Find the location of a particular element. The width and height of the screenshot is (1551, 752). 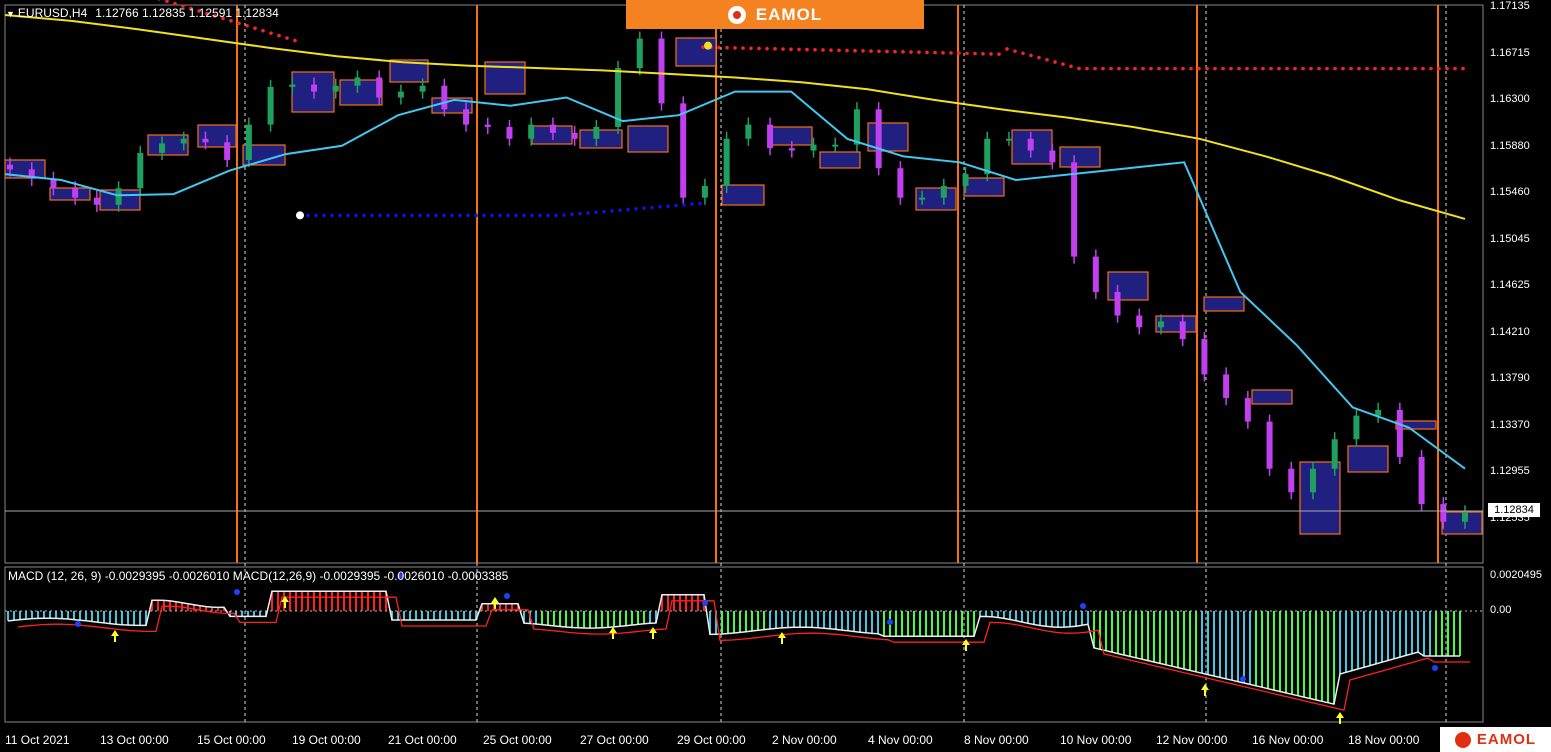

time-tick-label: 11 Oct 2021 is located at coordinates (37, 740).